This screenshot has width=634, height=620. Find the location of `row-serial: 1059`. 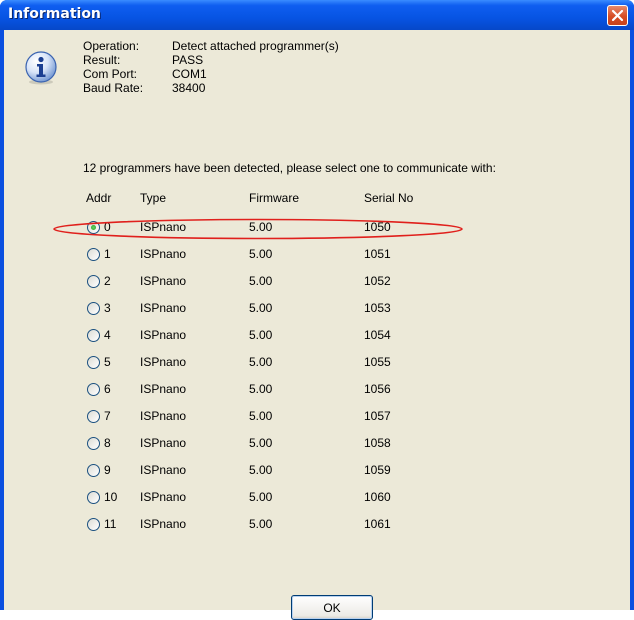

row-serial: 1059 is located at coordinates (377, 470).